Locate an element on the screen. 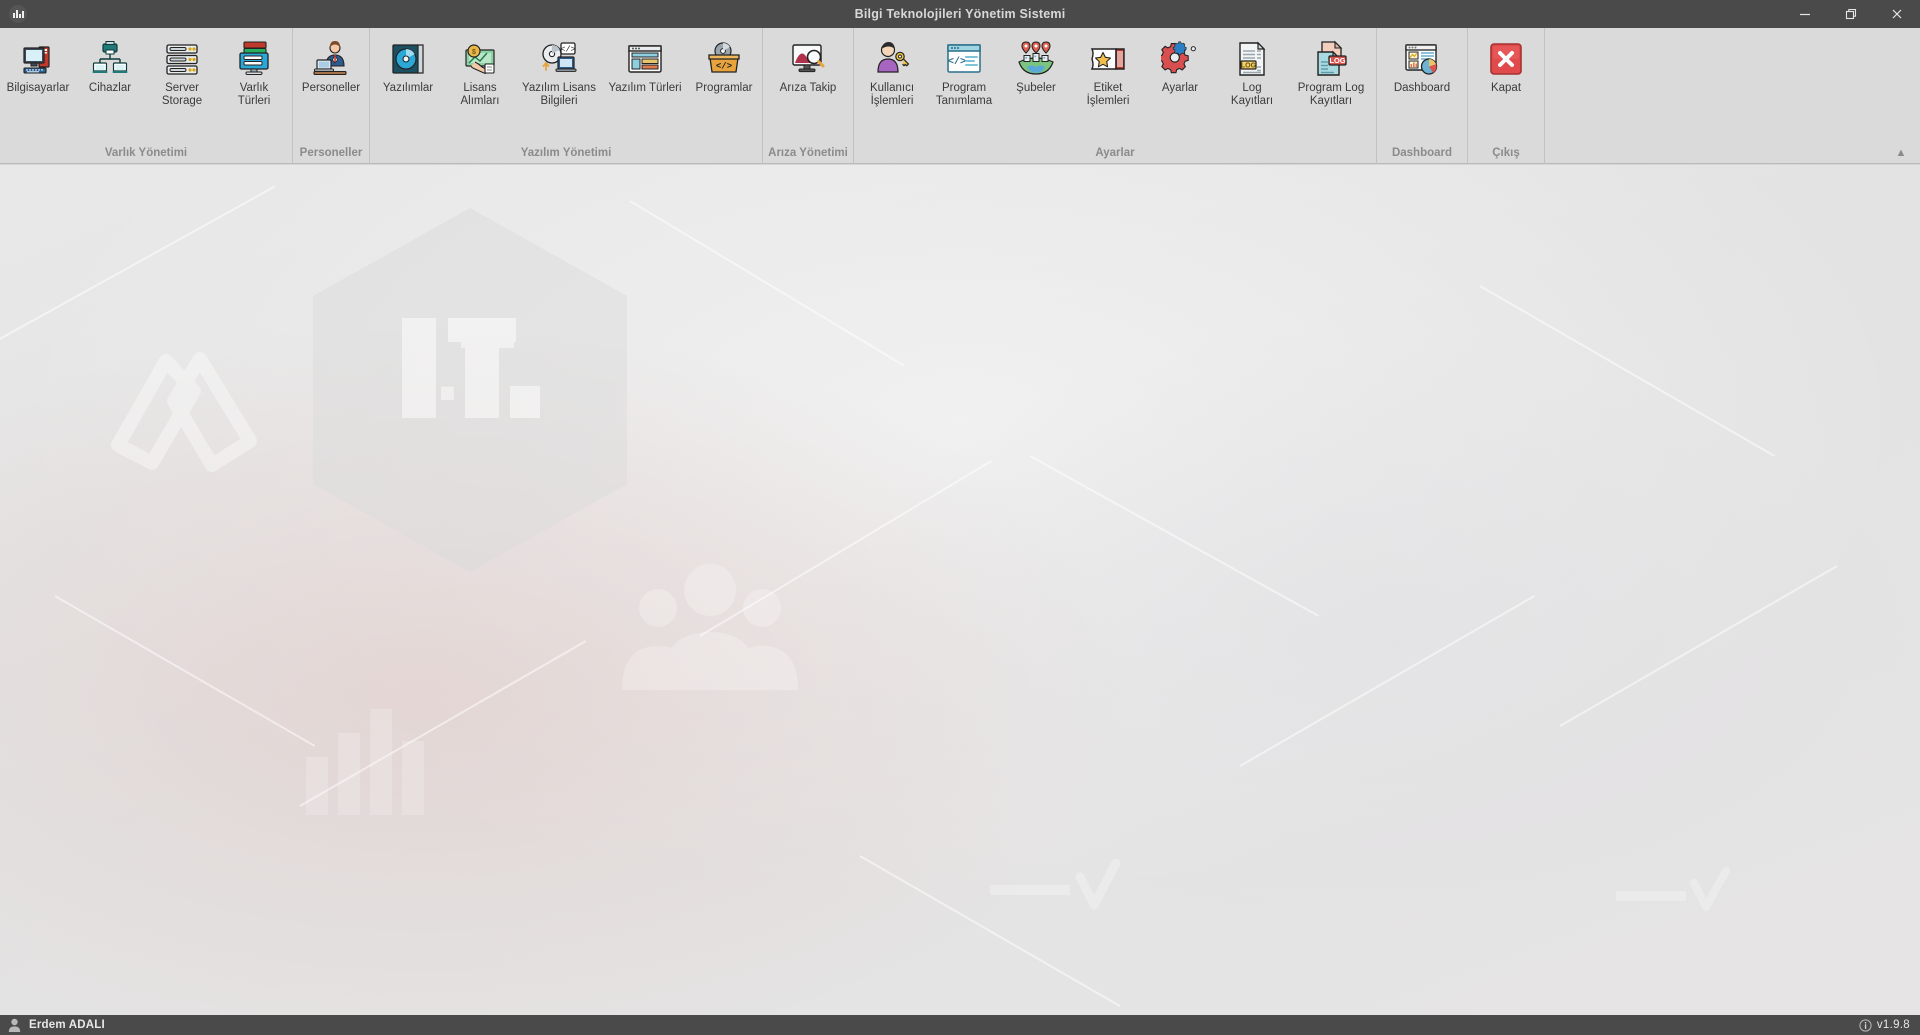  restore-button is located at coordinates (1851, 14).